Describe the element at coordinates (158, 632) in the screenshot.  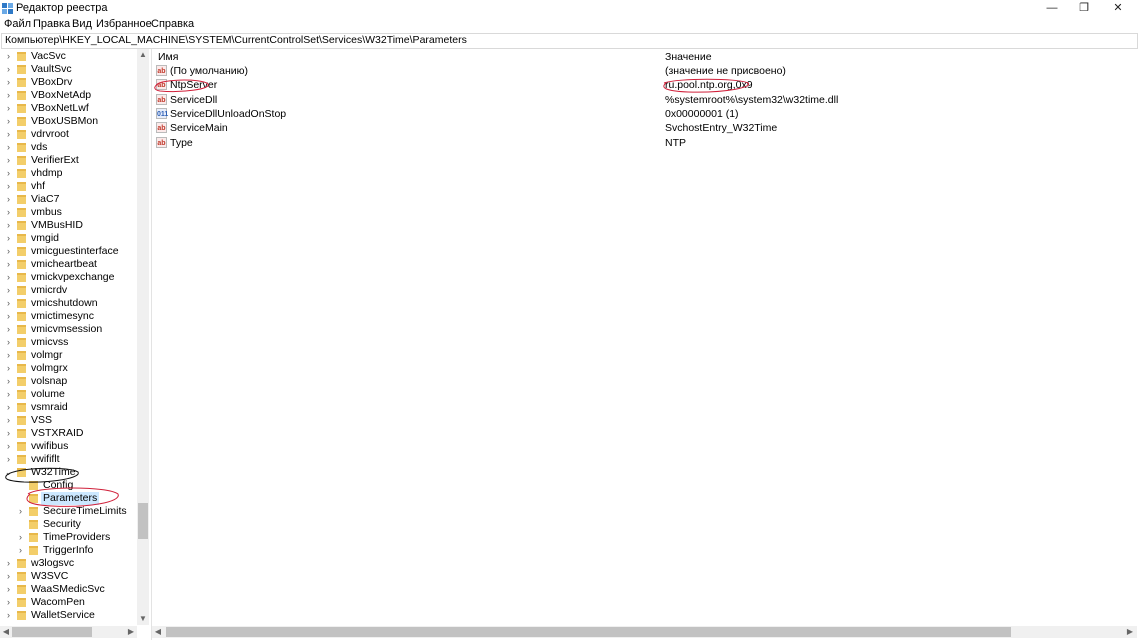
I see `scroll-left-icon: ◀` at that location.